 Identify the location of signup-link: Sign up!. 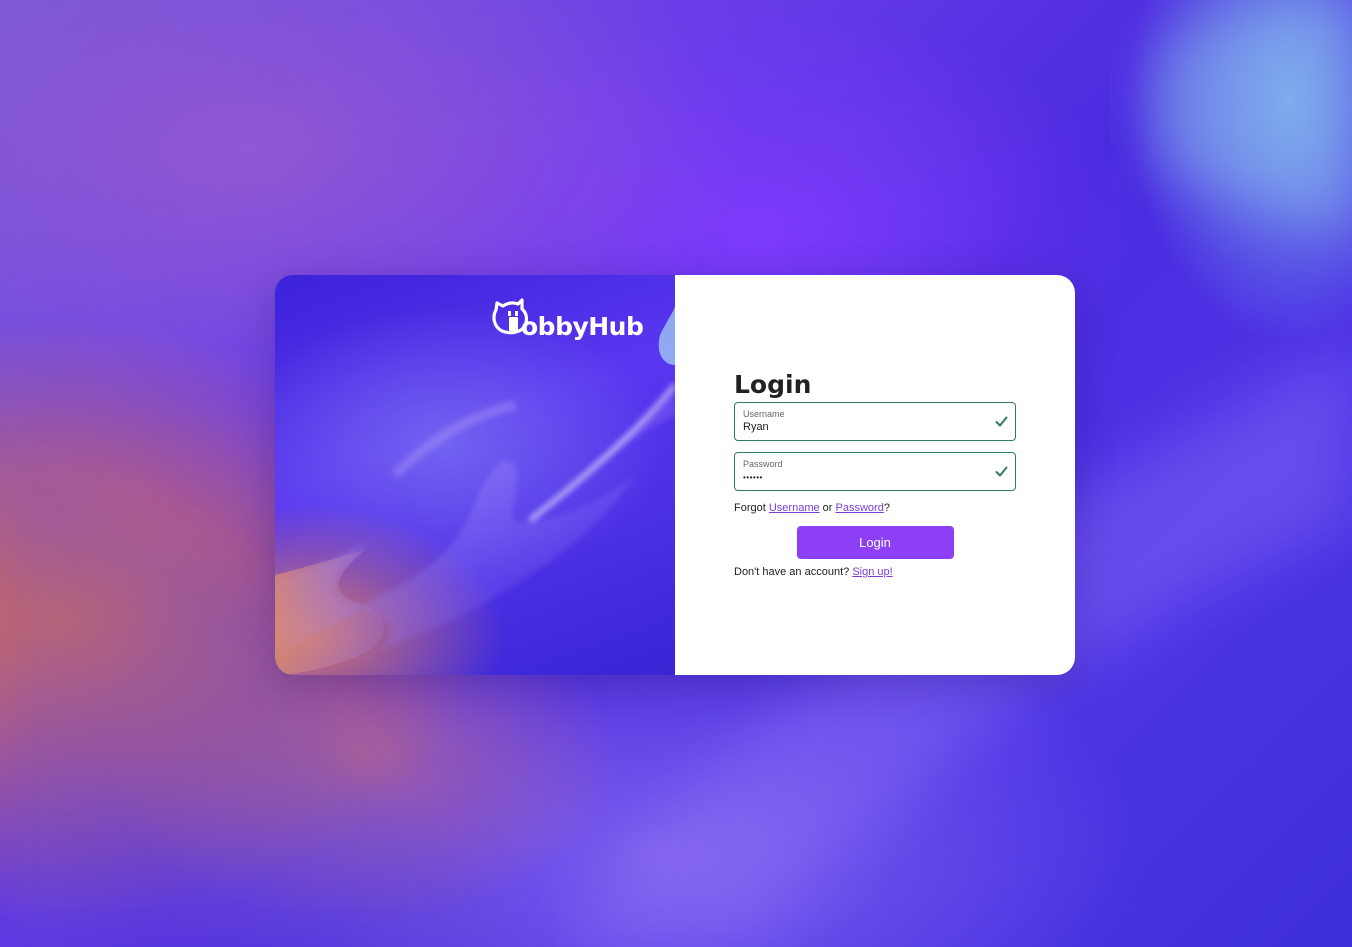
(872, 572).